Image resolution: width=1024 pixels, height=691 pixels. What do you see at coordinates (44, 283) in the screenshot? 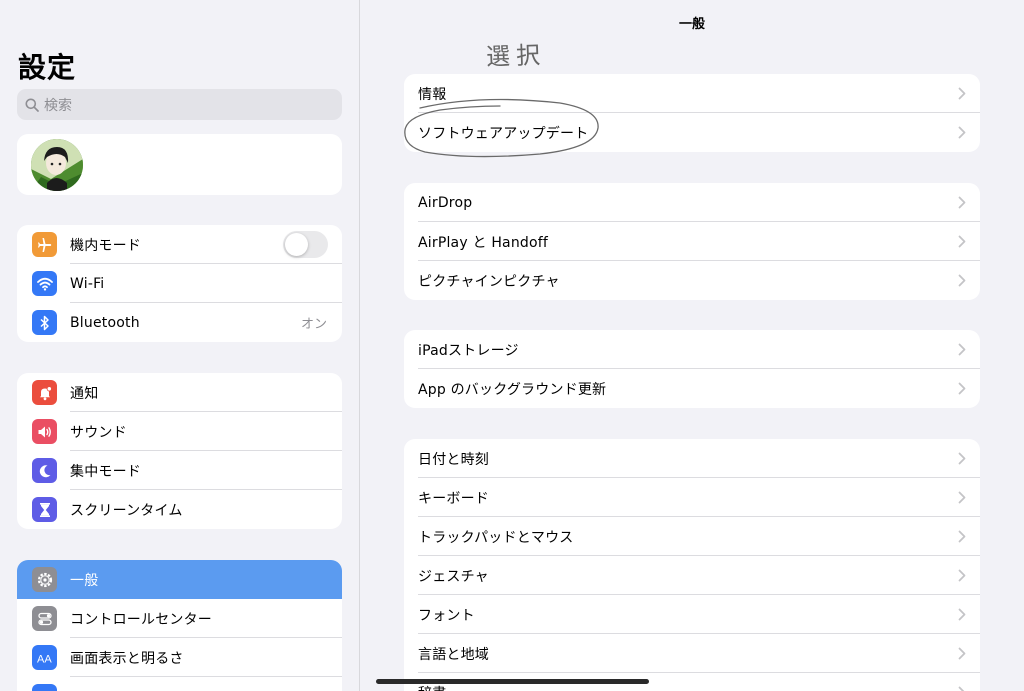
I see `wifi-icon` at bounding box center [44, 283].